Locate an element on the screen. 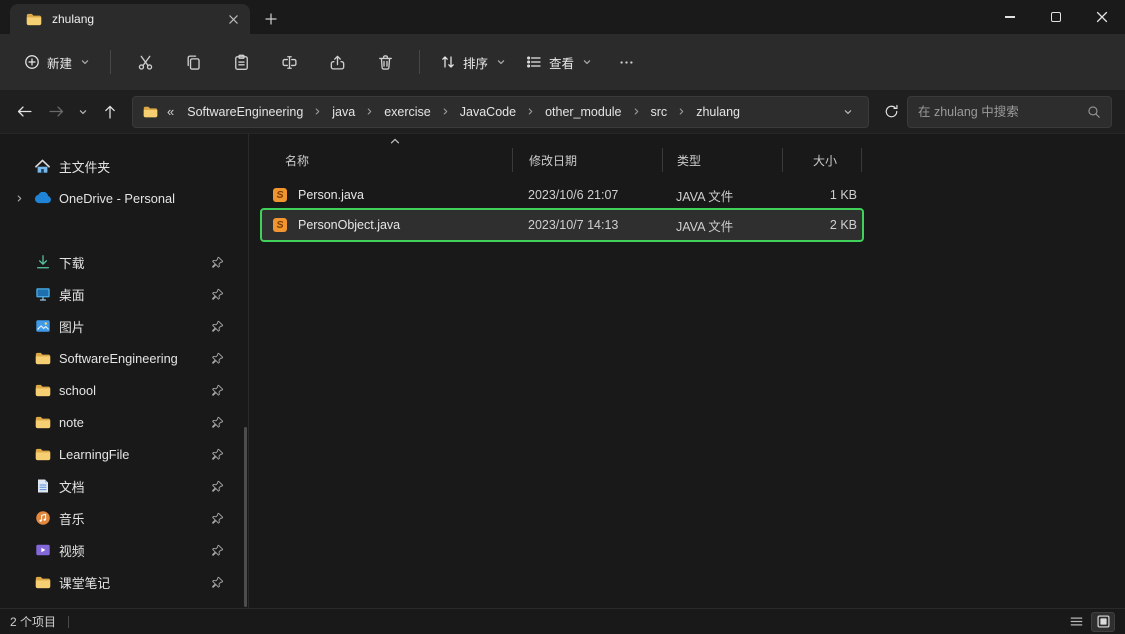  sidebar-item-music: 音乐 is located at coordinates (124, 518).